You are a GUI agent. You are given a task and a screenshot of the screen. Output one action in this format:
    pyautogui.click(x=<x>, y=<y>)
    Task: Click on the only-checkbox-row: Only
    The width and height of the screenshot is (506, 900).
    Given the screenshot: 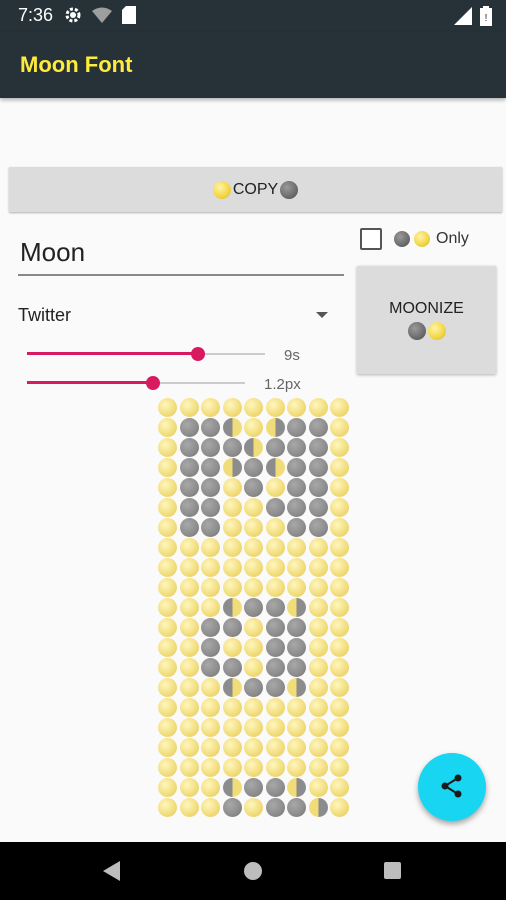 What is the action you would take?
    pyautogui.click(x=414, y=239)
    